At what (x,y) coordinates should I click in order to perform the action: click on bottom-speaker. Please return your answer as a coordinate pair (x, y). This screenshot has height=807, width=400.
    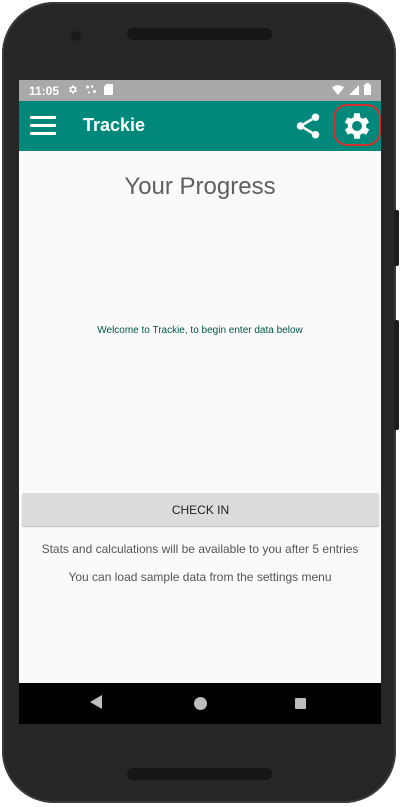
    Looking at the image, I should click on (199, 774).